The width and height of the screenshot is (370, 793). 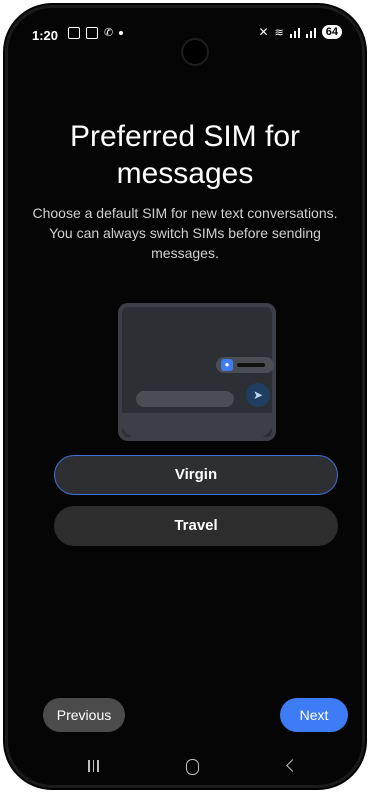 What do you see at coordinates (185, 766) in the screenshot?
I see `navigation-bar` at bounding box center [185, 766].